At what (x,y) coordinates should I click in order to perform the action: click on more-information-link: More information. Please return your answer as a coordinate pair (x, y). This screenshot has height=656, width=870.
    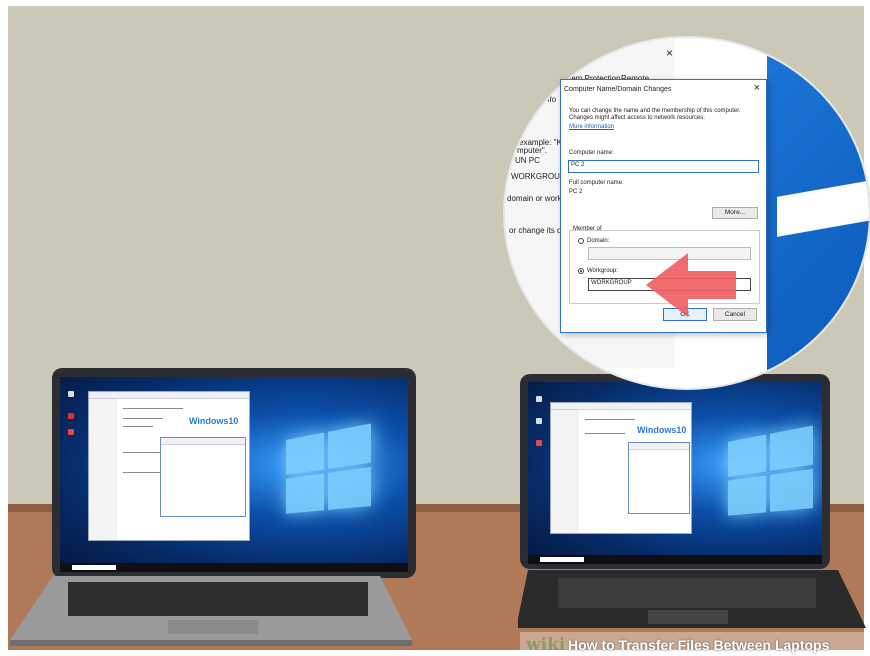
    Looking at the image, I should click on (591, 127).